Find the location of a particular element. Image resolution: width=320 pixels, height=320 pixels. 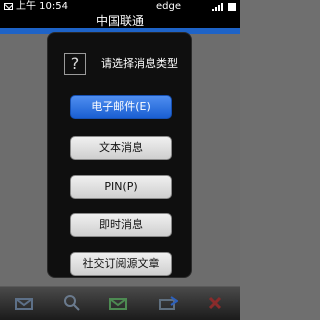

help-icon: ? is located at coordinates (75, 64).